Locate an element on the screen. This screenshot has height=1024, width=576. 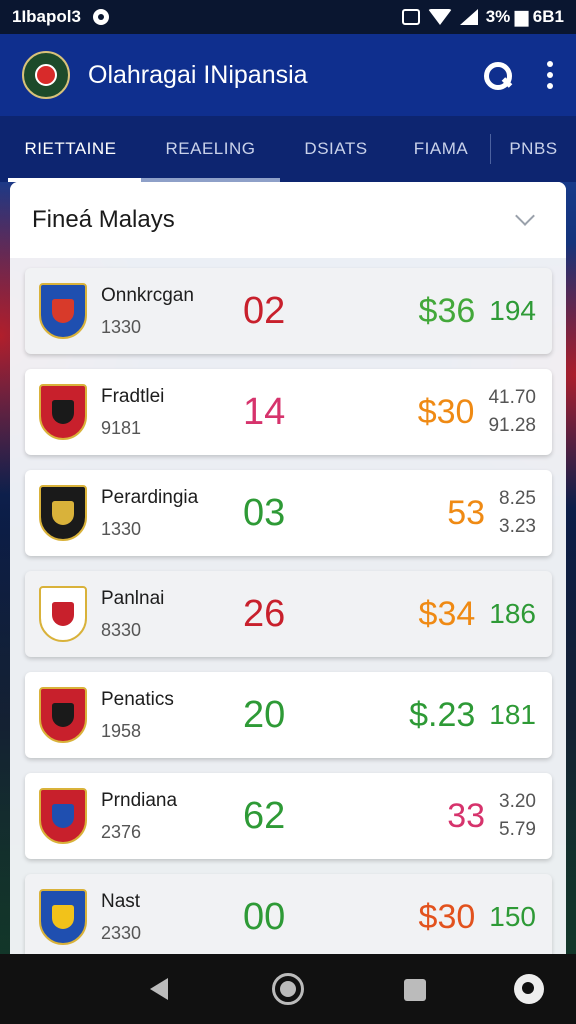
team-name: Penatics is located at coordinates (137, 699).